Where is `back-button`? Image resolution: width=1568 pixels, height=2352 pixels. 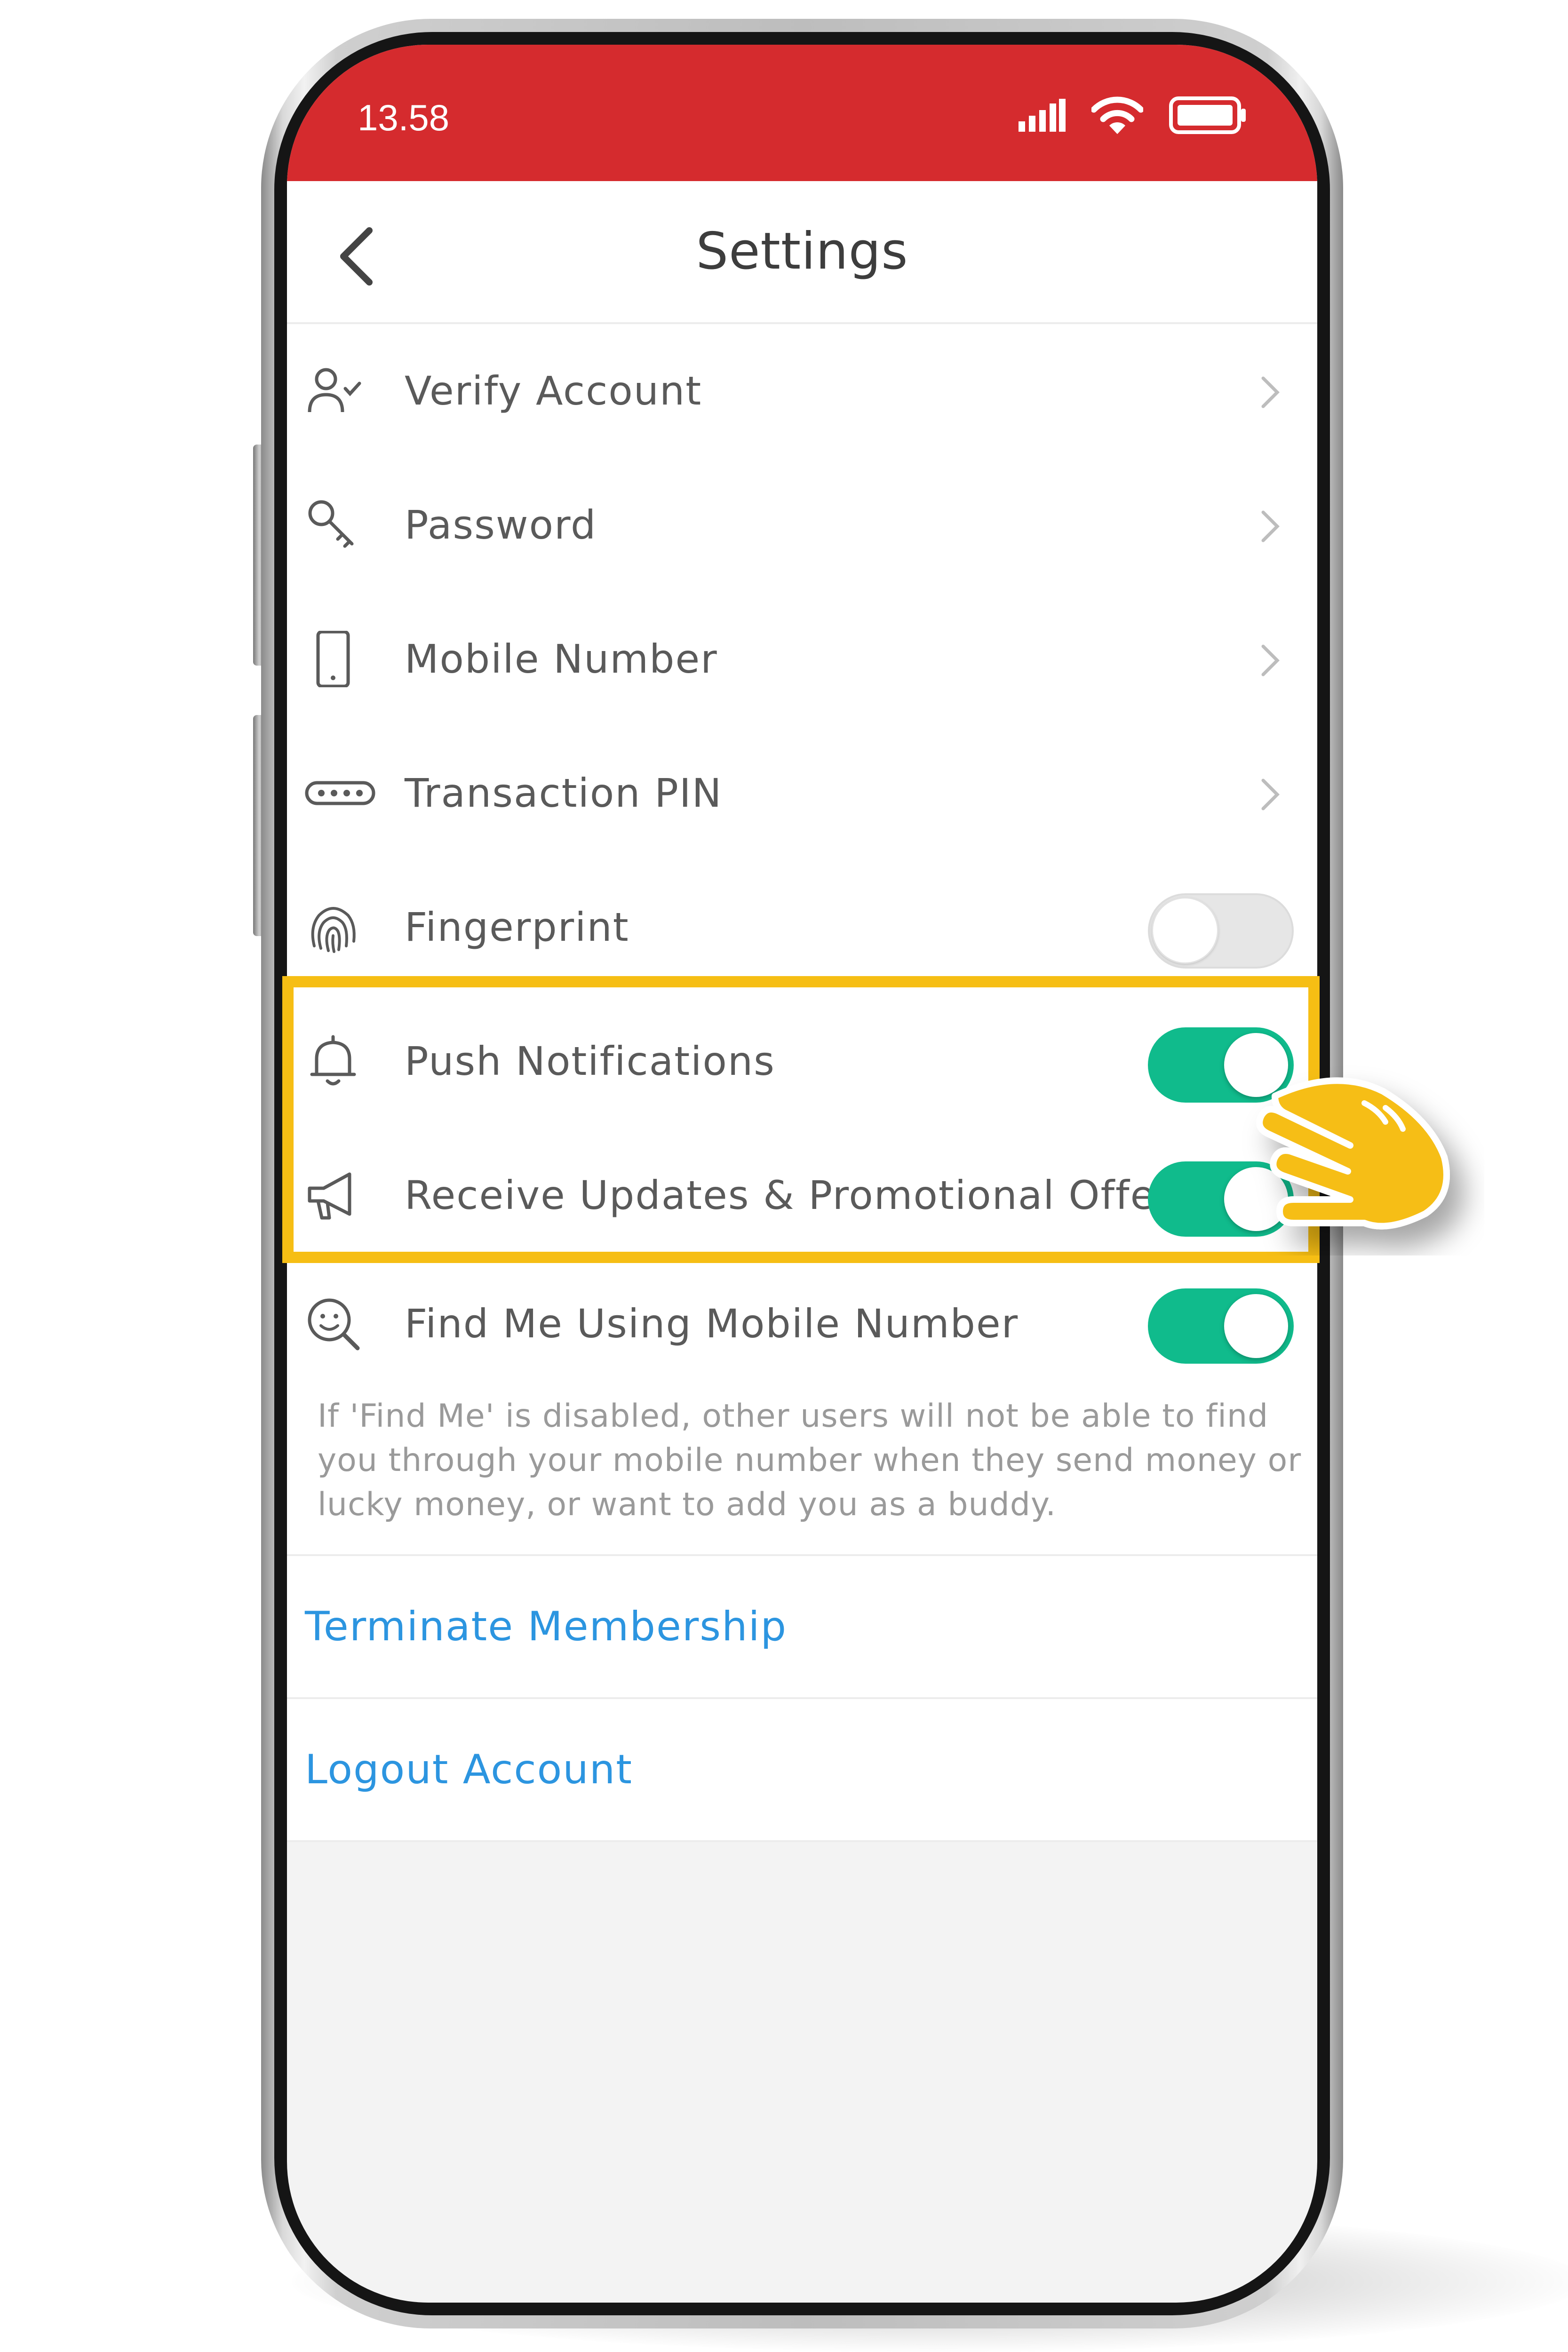 back-button is located at coordinates (357, 256).